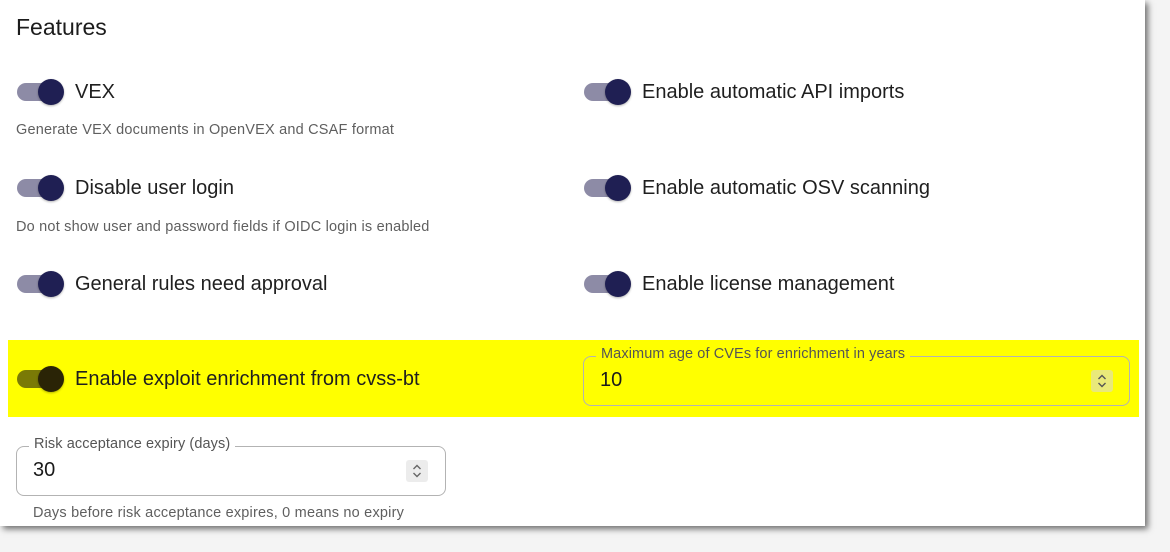 The width and height of the screenshot is (1170, 552). What do you see at coordinates (786, 187) in the screenshot?
I see `osv-scanning-label: Enable automatic OSV scanning` at bounding box center [786, 187].